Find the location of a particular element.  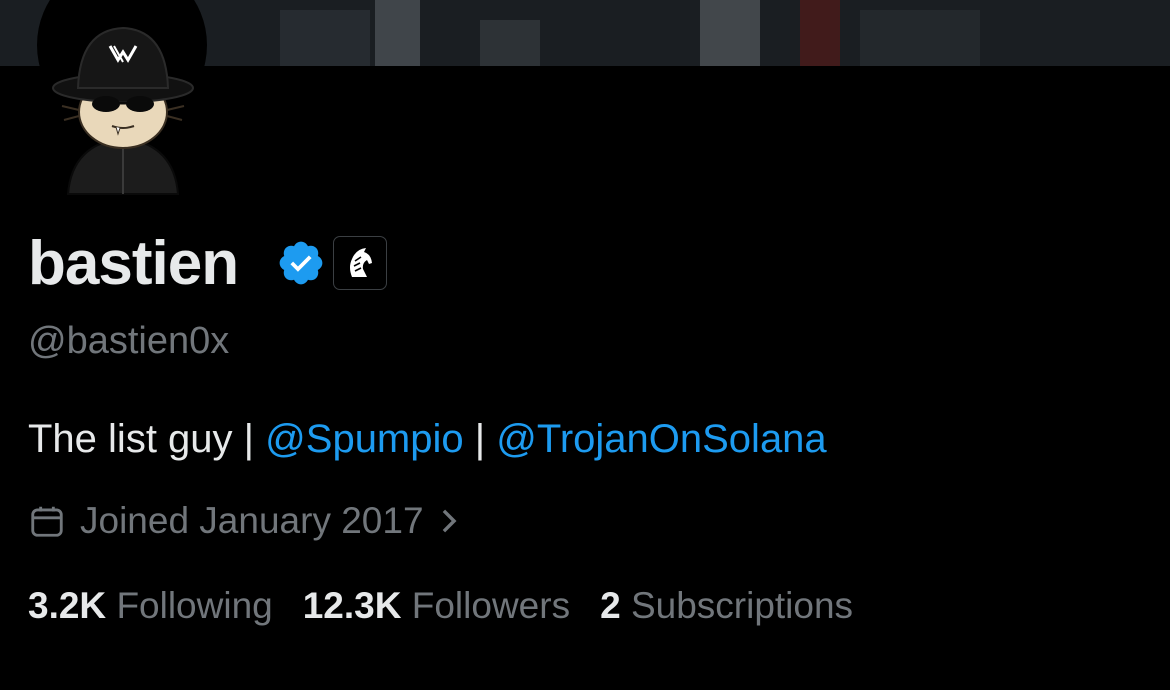

followers-stat: 12.3K Followers is located at coordinates (436, 606).